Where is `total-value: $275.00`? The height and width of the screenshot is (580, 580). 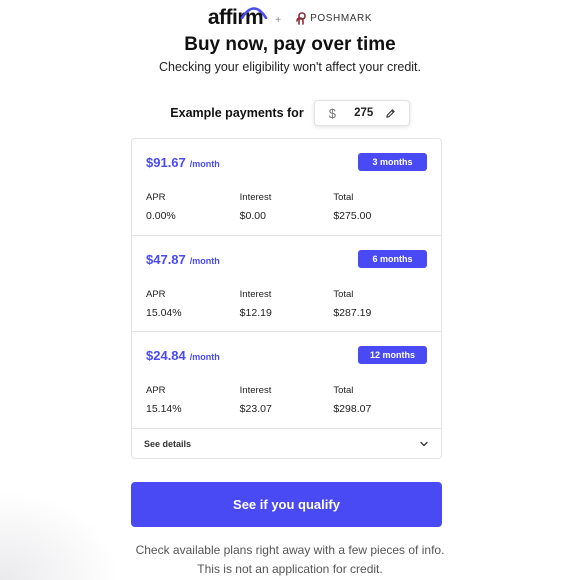 total-value: $275.00 is located at coordinates (352, 216).